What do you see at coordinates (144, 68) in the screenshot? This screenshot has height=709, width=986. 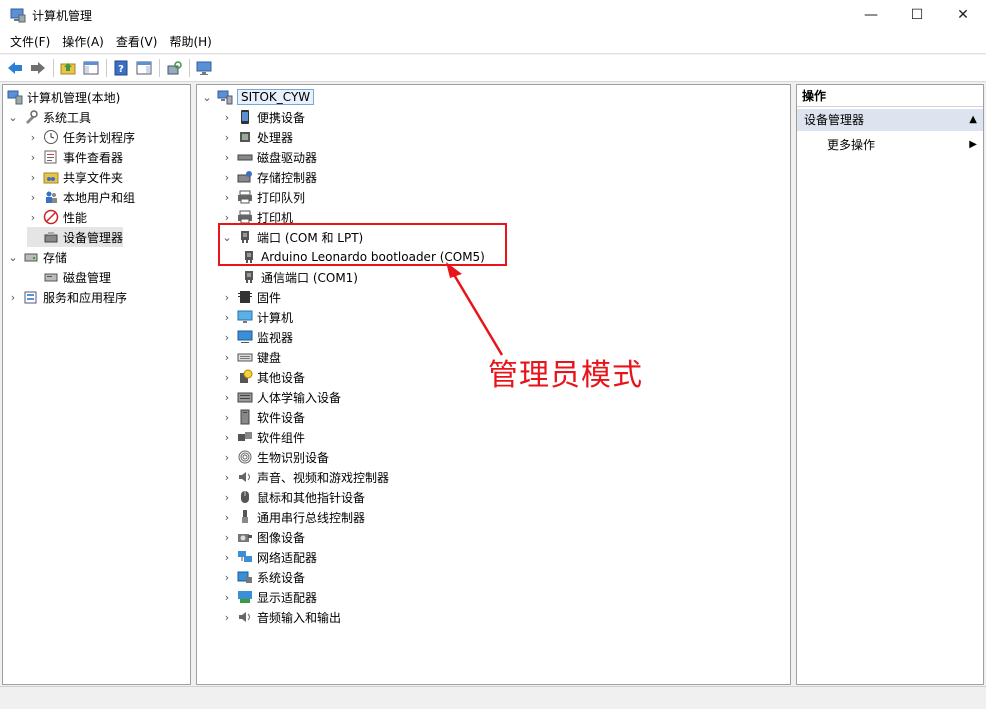 I see `show-hide-action-pane-button` at bounding box center [144, 68].